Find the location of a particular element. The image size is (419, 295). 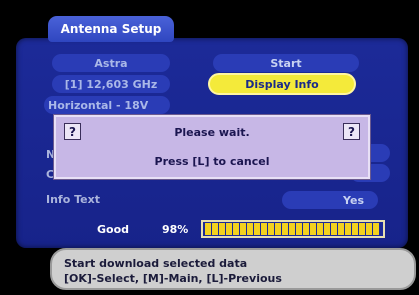

display-info-button: Display Info is located at coordinates (282, 84).